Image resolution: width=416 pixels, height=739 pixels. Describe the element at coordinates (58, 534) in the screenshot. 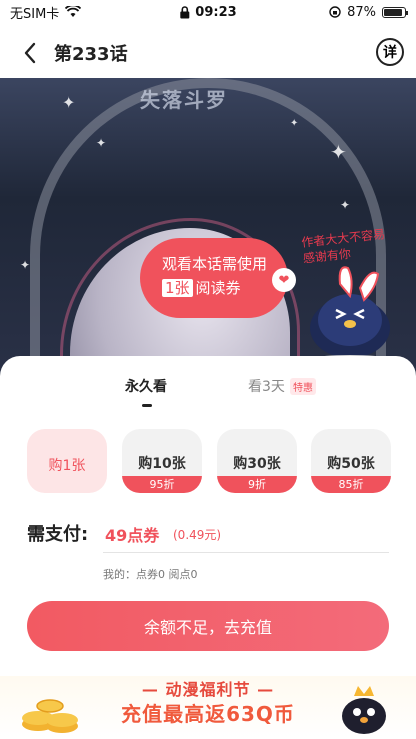

I see `pay-label: 需支付:` at that location.